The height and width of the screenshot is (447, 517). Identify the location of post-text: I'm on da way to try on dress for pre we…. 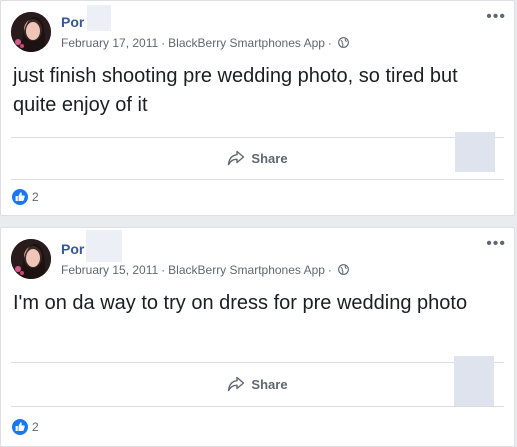
(240, 303).